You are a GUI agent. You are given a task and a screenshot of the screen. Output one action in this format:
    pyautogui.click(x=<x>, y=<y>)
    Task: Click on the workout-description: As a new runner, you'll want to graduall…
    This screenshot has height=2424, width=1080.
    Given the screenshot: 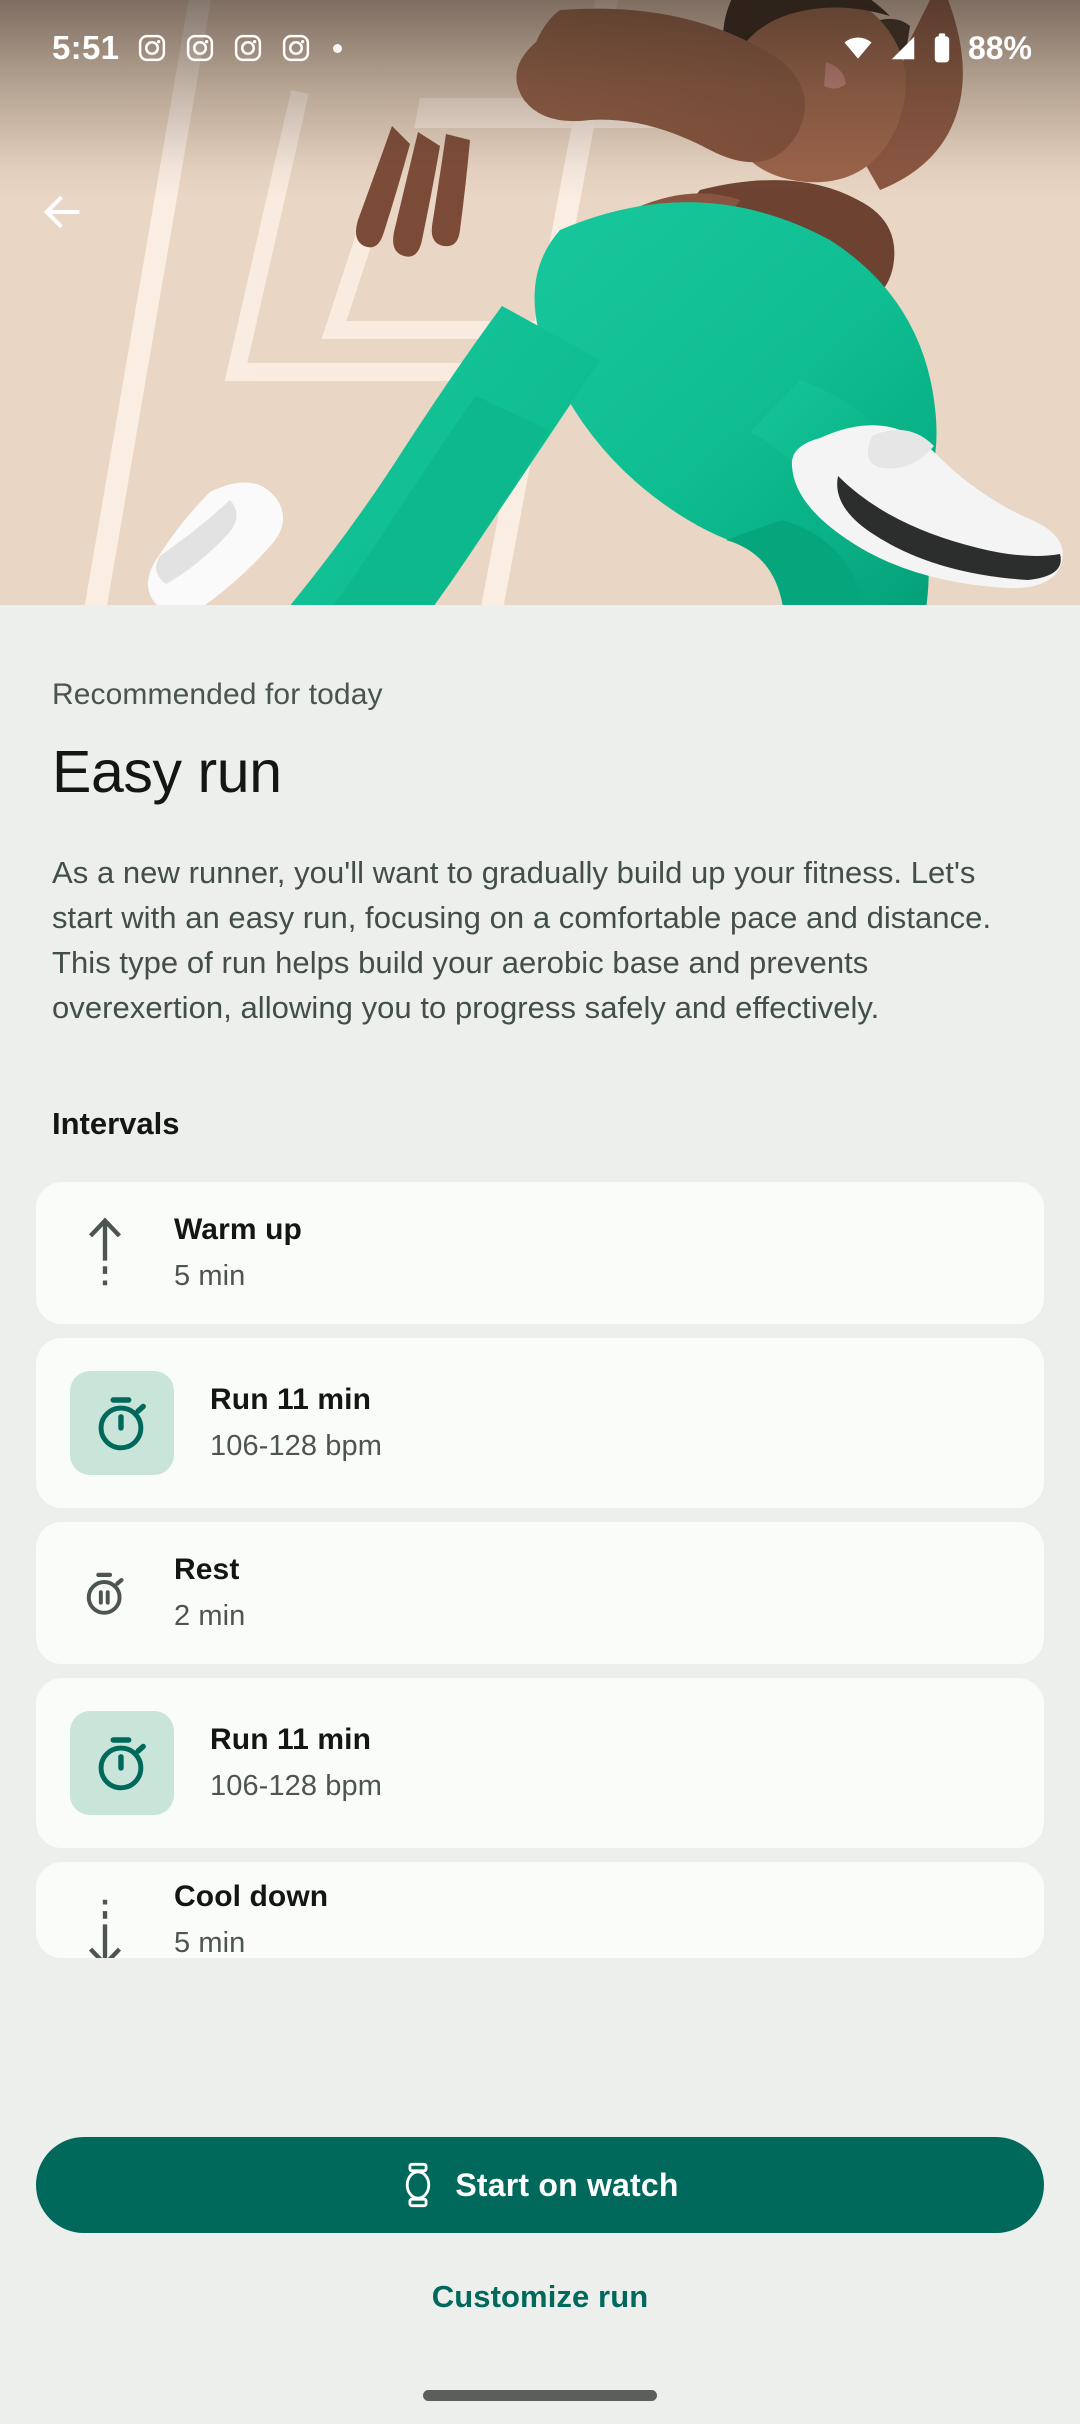 What is the action you would take?
    pyautogui.click(x=522, y=939)
    